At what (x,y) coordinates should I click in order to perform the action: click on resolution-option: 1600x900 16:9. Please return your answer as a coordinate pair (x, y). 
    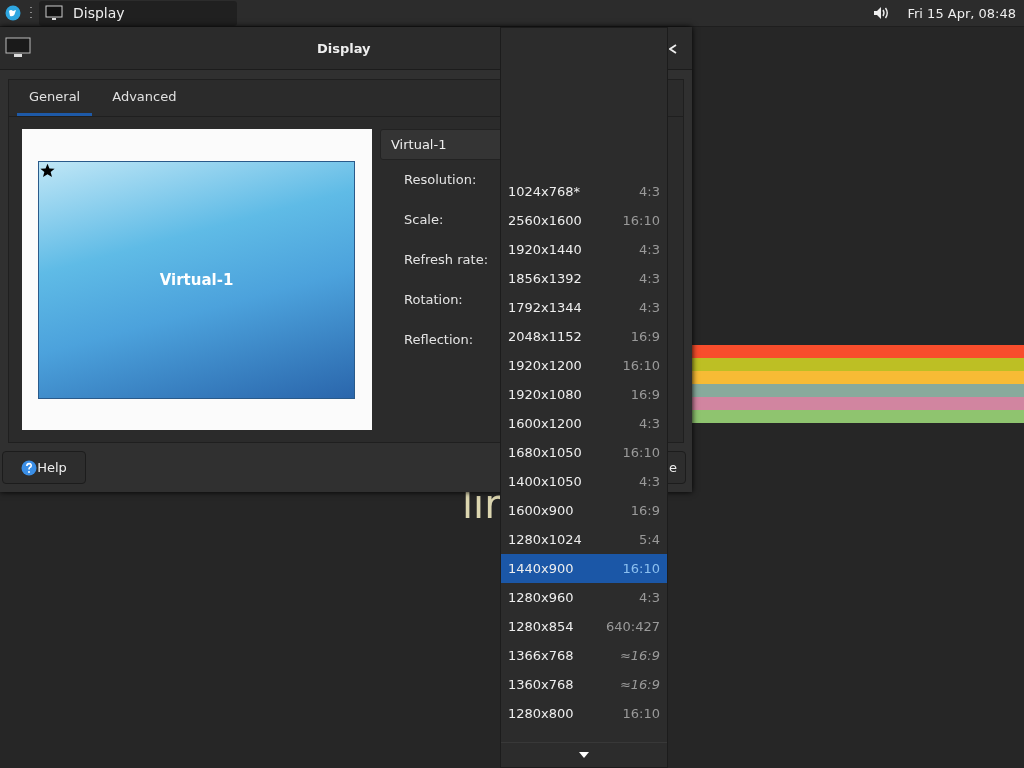
    Looking at the image, I should click on (584, 510).